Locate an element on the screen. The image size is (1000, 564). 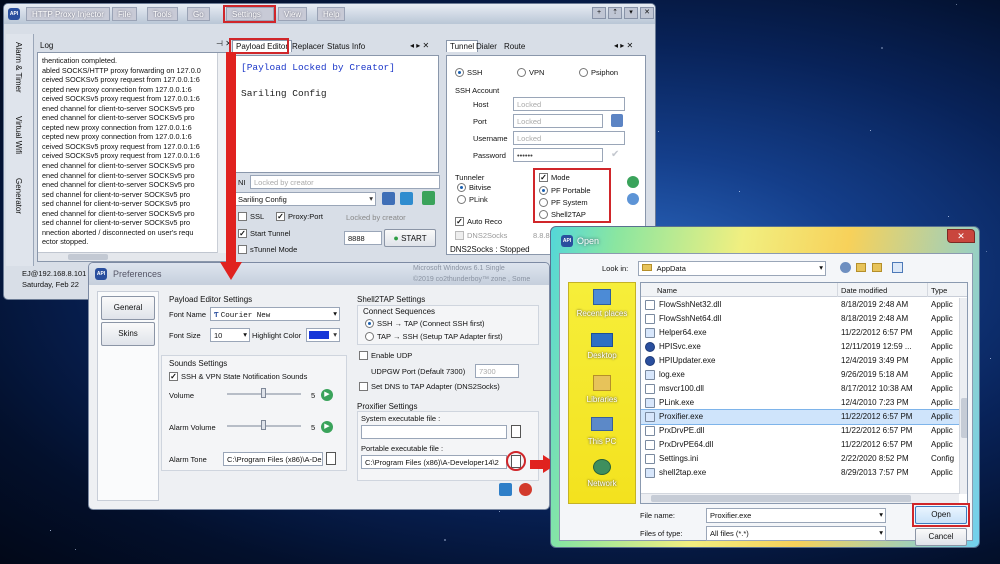
play-mode-icon is located at coordinates (633, 182).